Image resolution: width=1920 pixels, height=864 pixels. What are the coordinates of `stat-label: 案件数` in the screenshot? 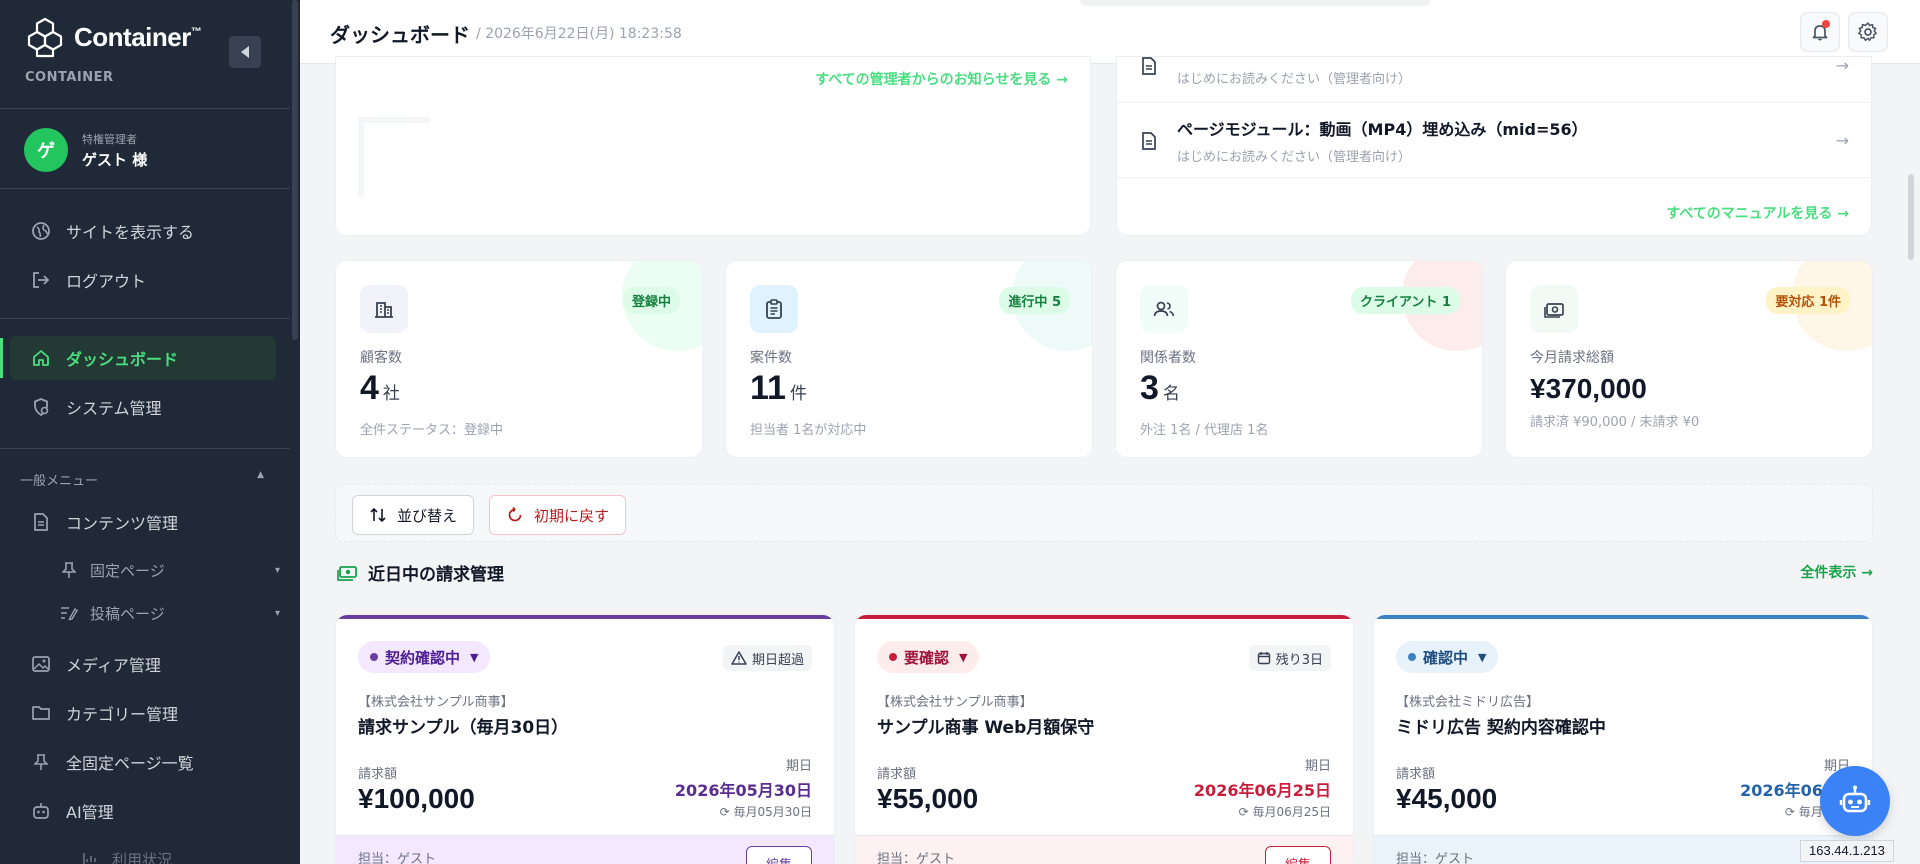 It's located at (771, 358).